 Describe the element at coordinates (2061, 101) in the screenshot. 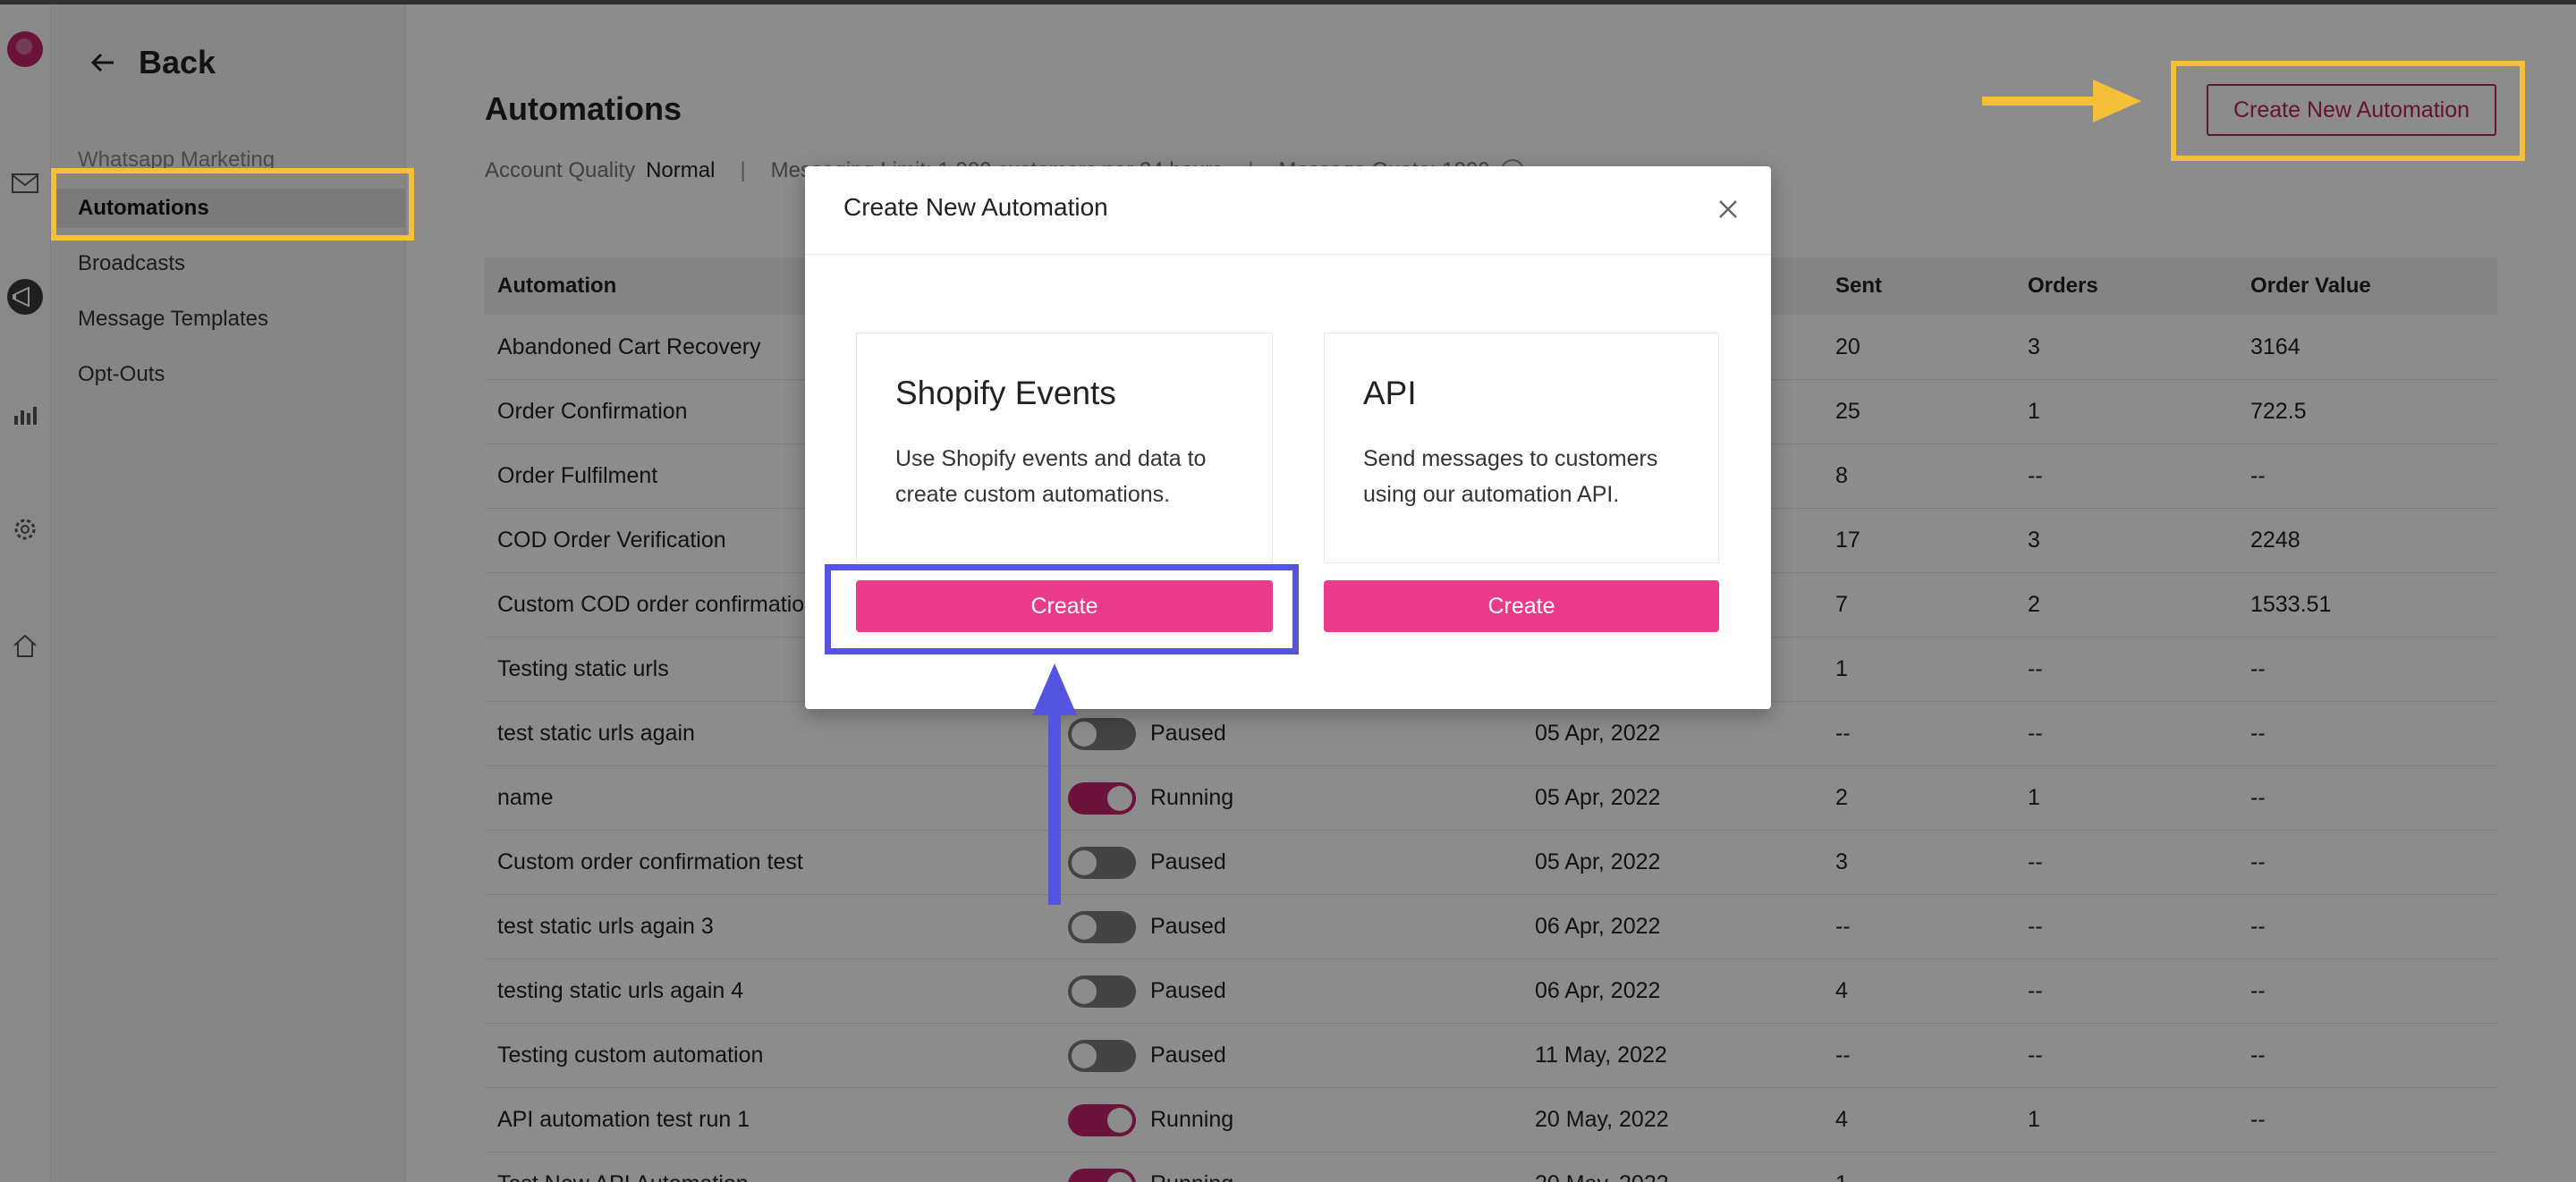

I see `arrow-right-annotation` at that location.